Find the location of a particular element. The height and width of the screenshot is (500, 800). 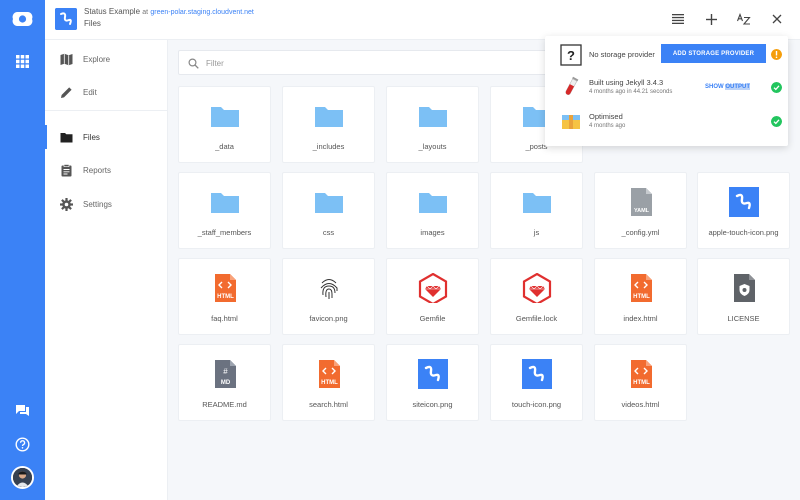

sidebar-item-label: Settings is located at coordinates (97, 204).